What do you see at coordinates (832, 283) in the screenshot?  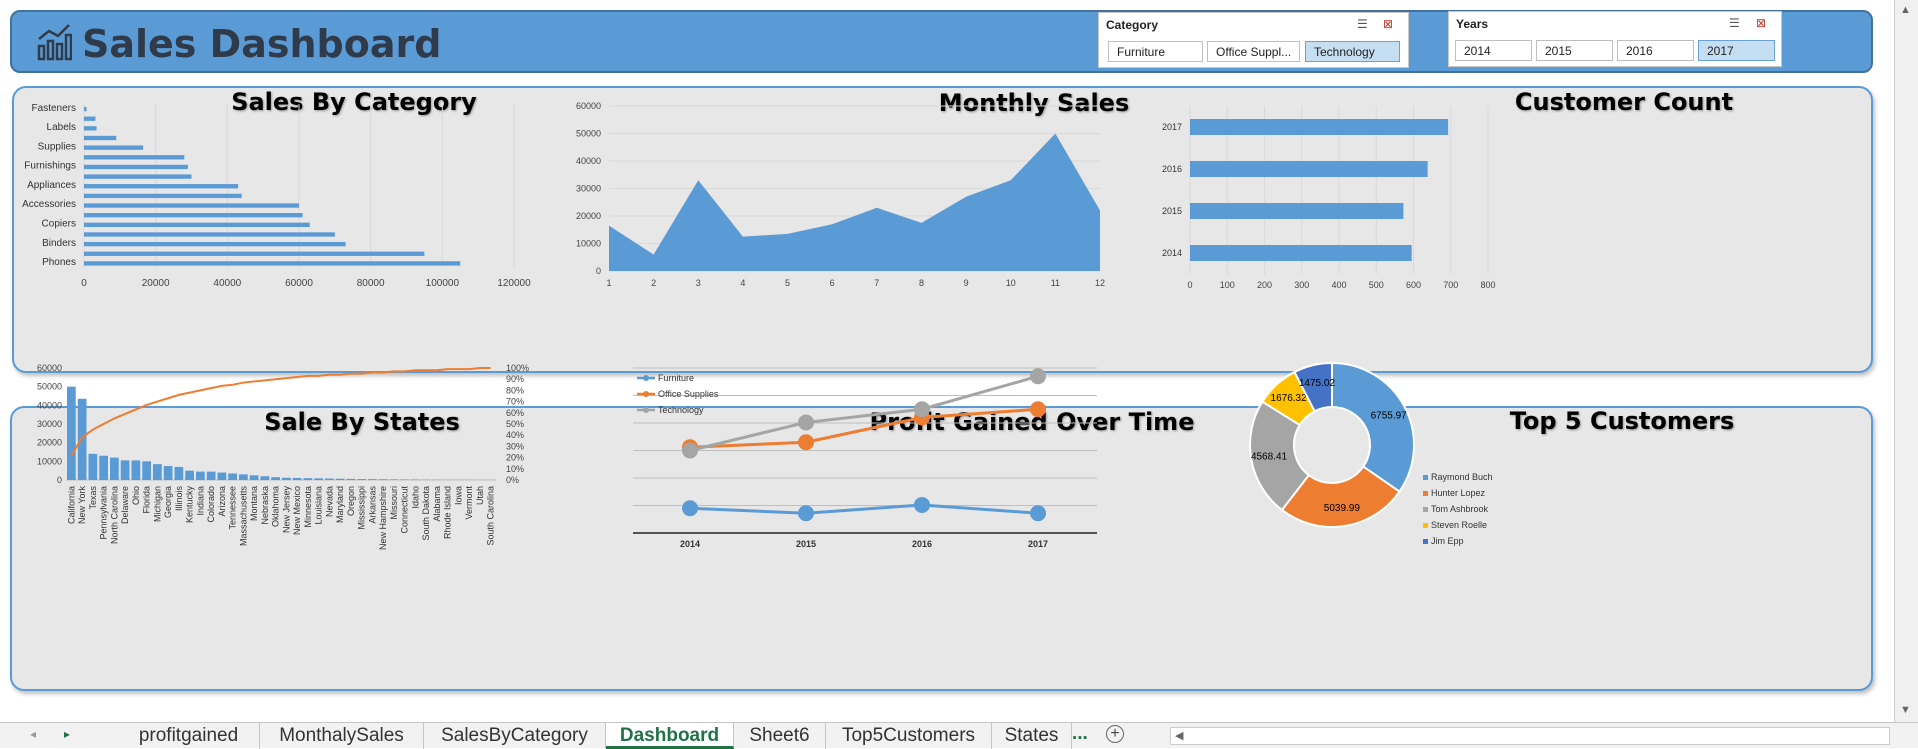 I see `monthly-x-tick-label: 6` at bounding box center [832, 283].